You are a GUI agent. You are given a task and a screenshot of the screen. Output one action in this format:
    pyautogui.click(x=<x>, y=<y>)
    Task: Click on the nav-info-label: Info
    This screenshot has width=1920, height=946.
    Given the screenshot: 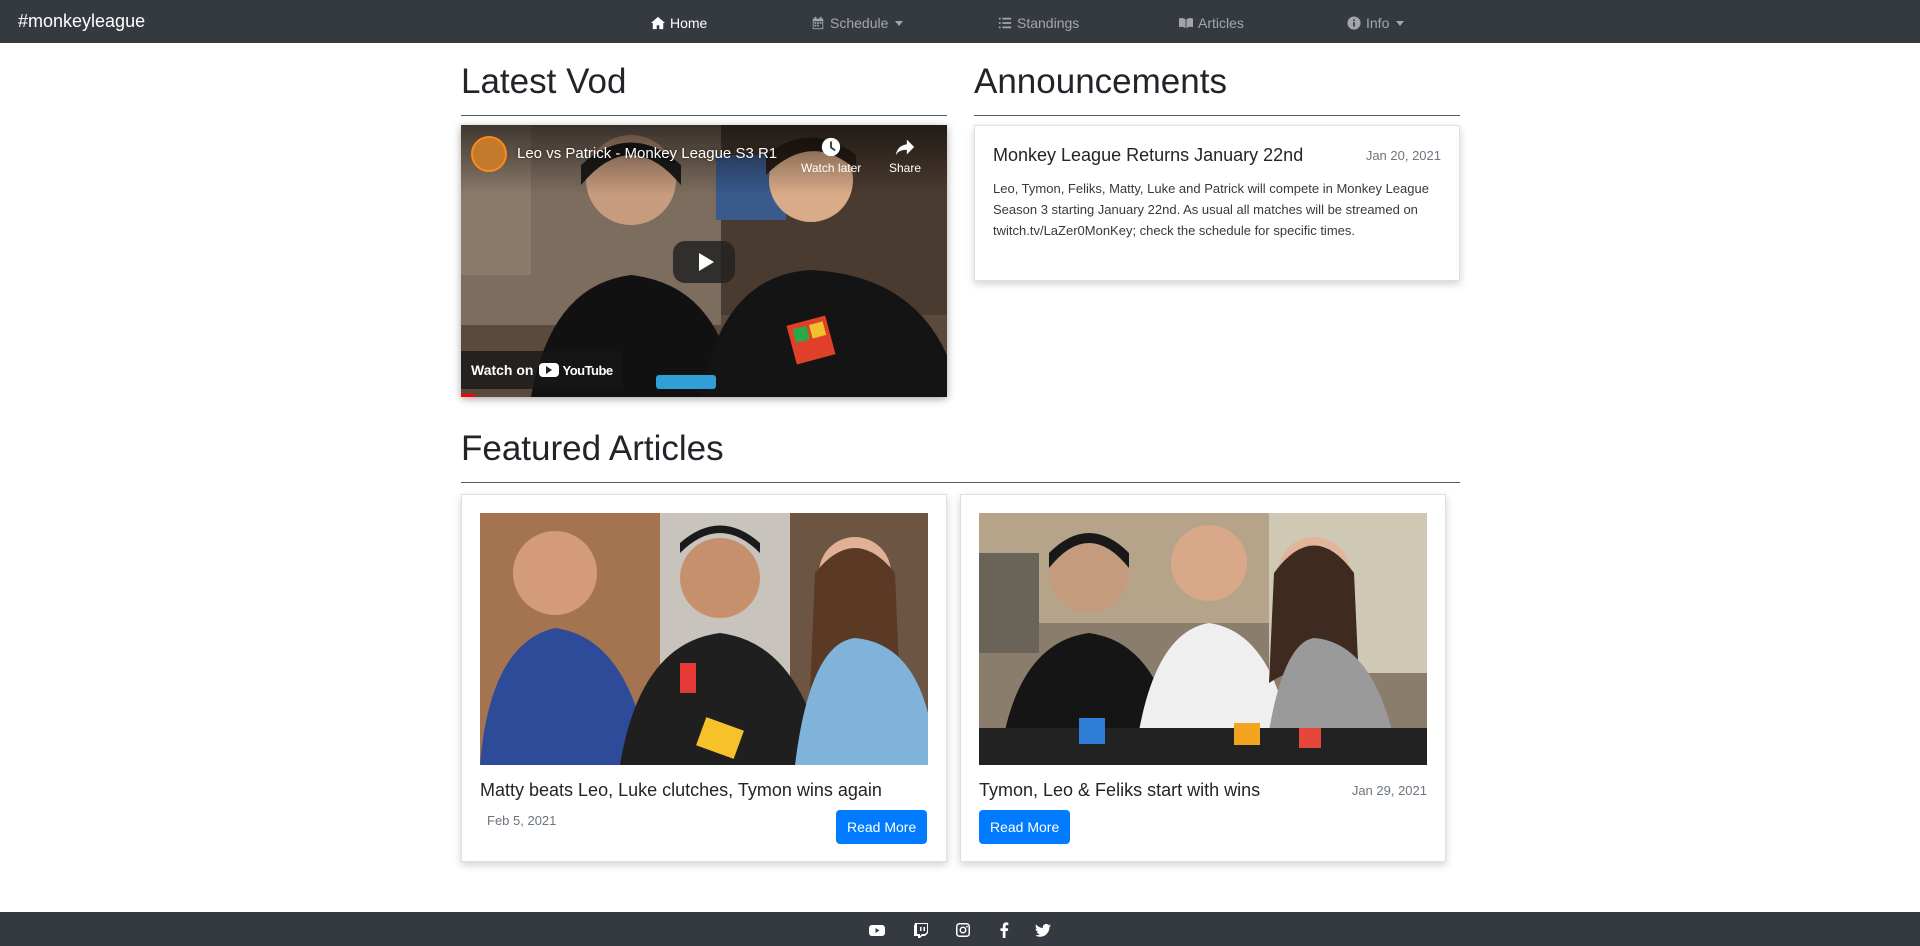 What is the action you would take?
    pyautogui.click(x=1378, y=23)
    